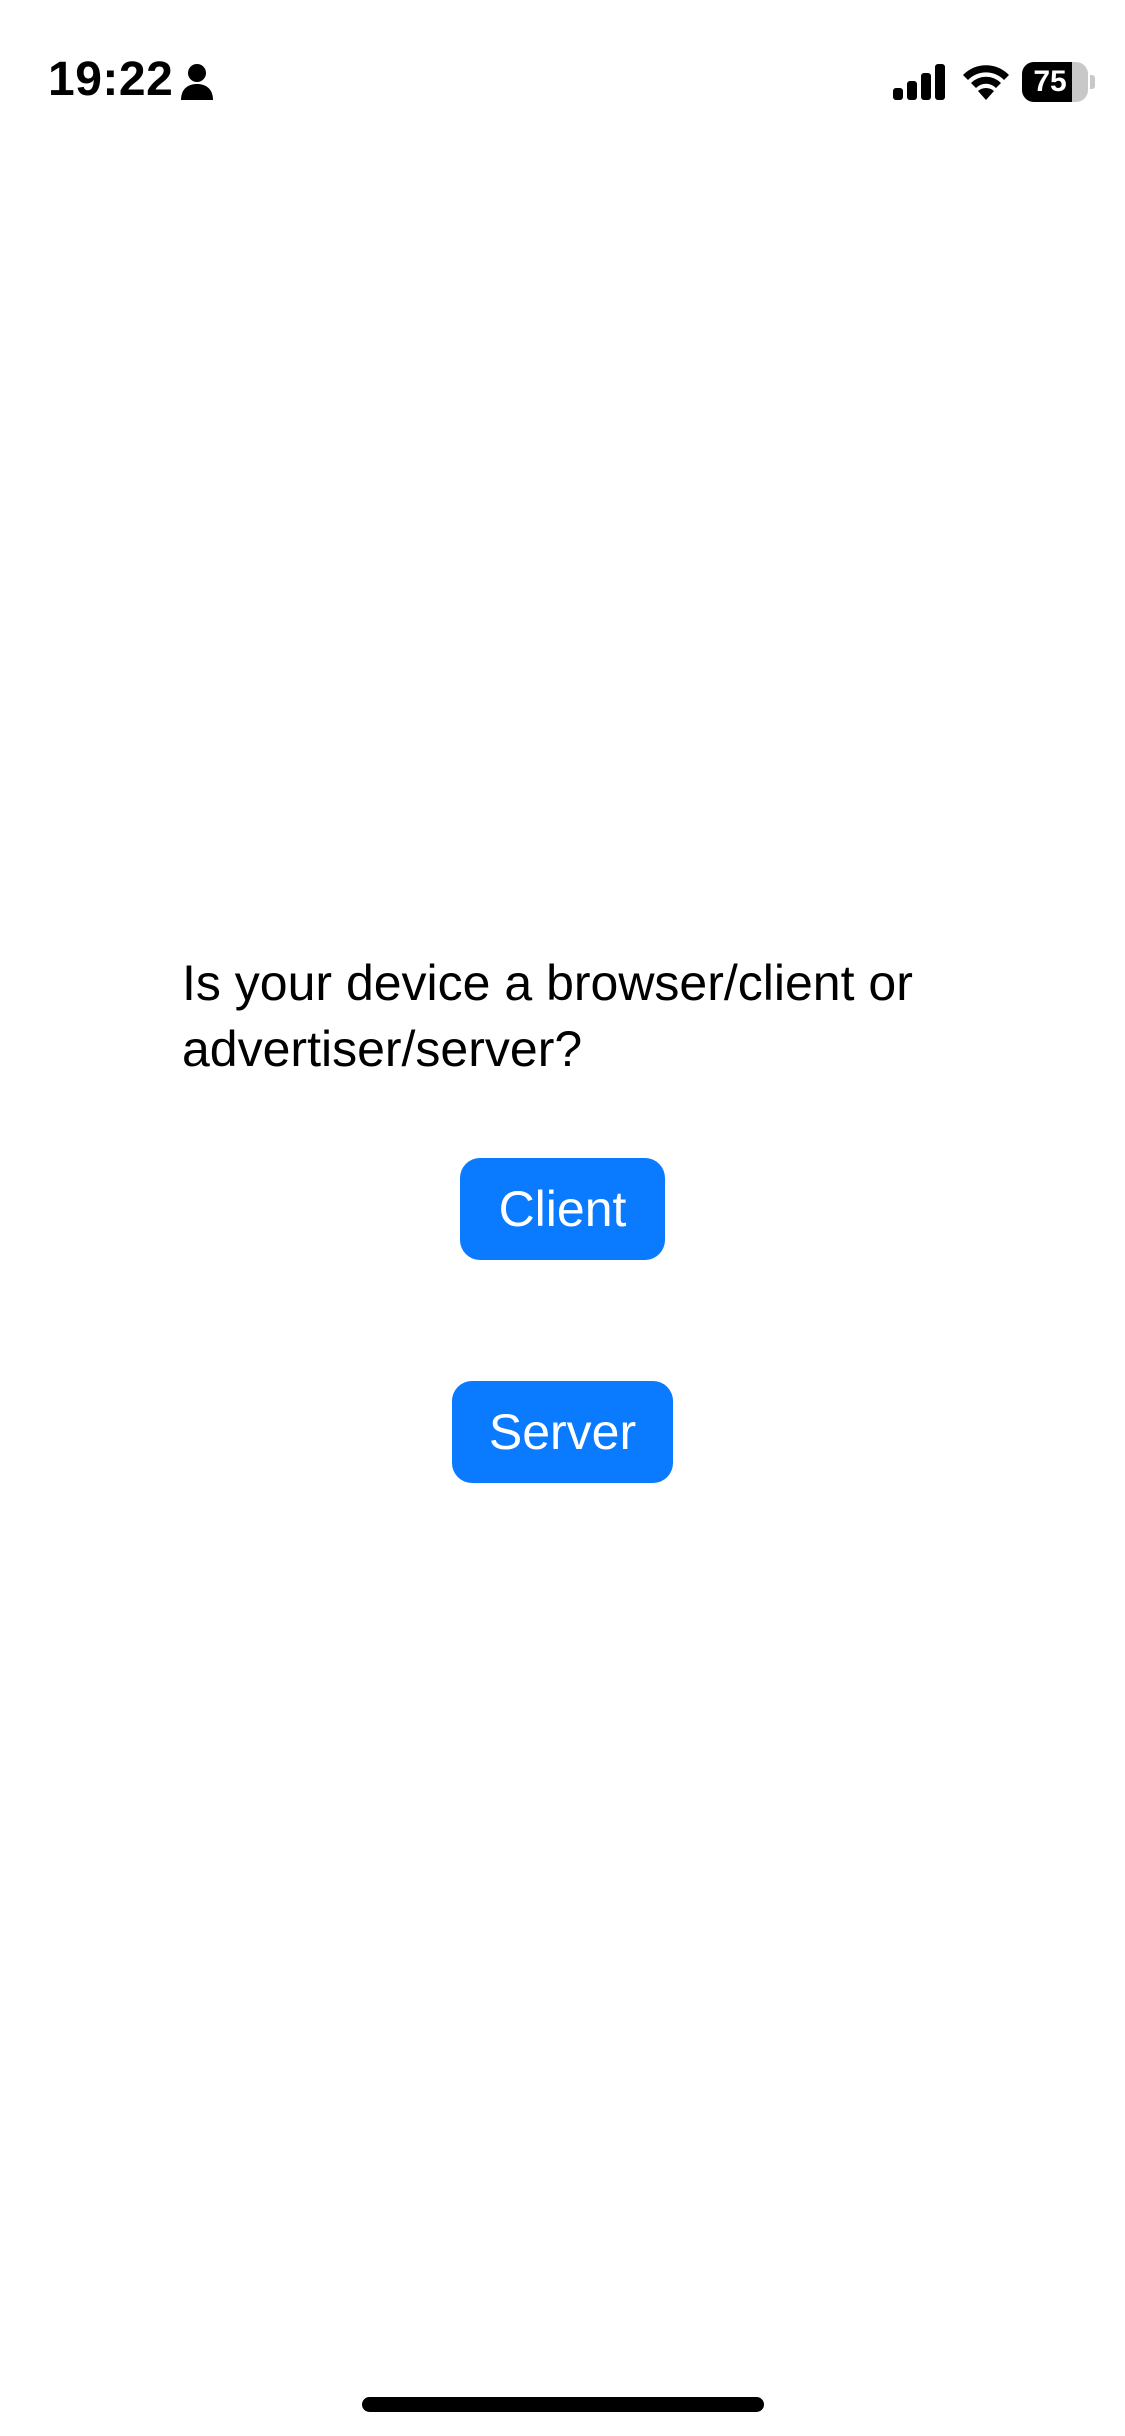  I want to click on battery-body: 75, so click(1055, 82).